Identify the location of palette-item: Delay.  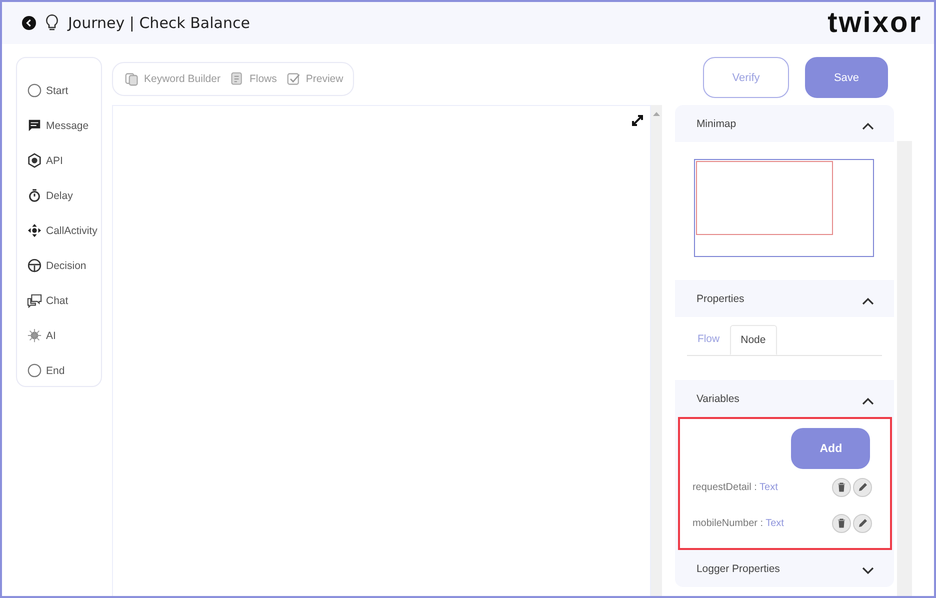
(64, 195).